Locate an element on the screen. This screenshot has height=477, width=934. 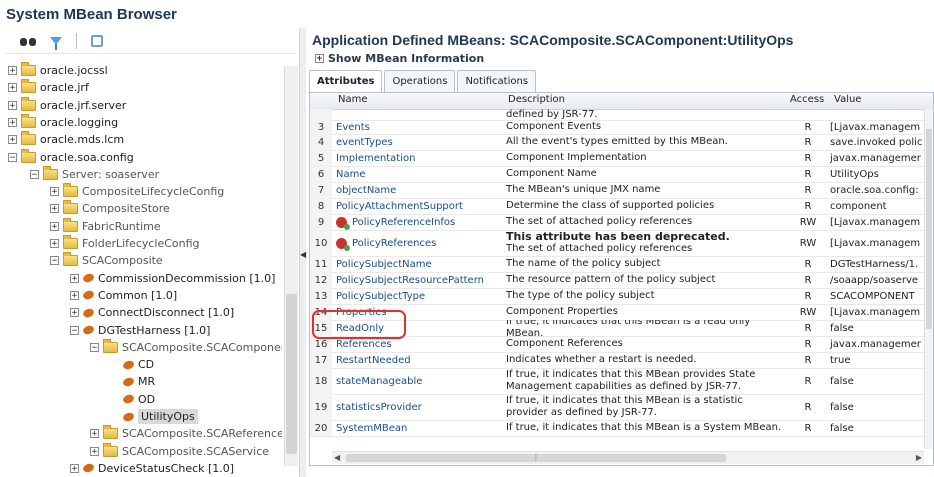
attribute-name-link: stateManageable is located at coordinates (420, 381).